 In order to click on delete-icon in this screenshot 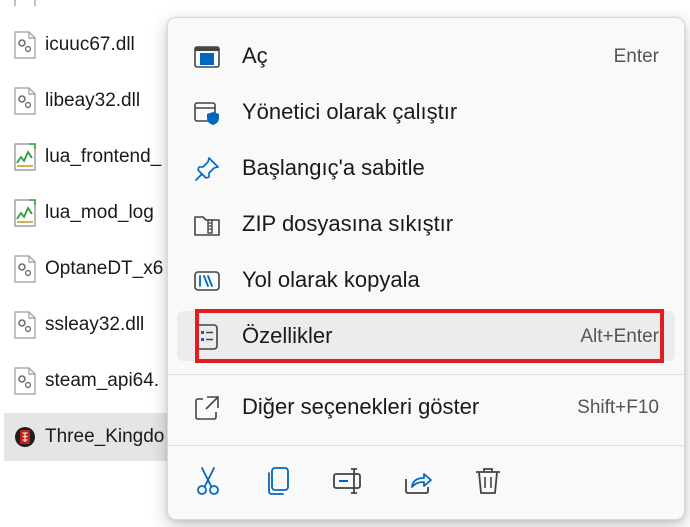, I will do `click(488, 481)`.